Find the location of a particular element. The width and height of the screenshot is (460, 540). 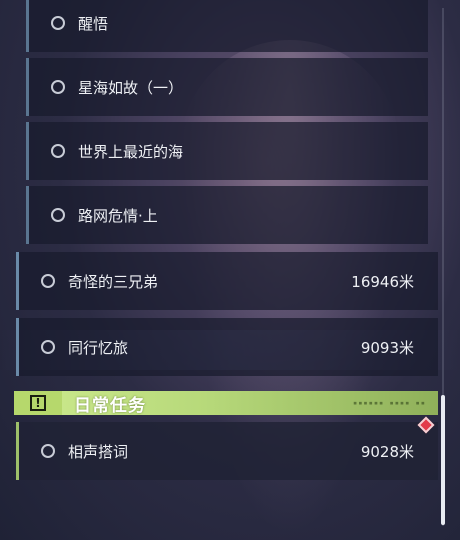

daily-section-header: ! 日常任务 ▪▪▪▪▪▪ ▪▪▪▪ ▪▪ is located at coordinates (226, 403).